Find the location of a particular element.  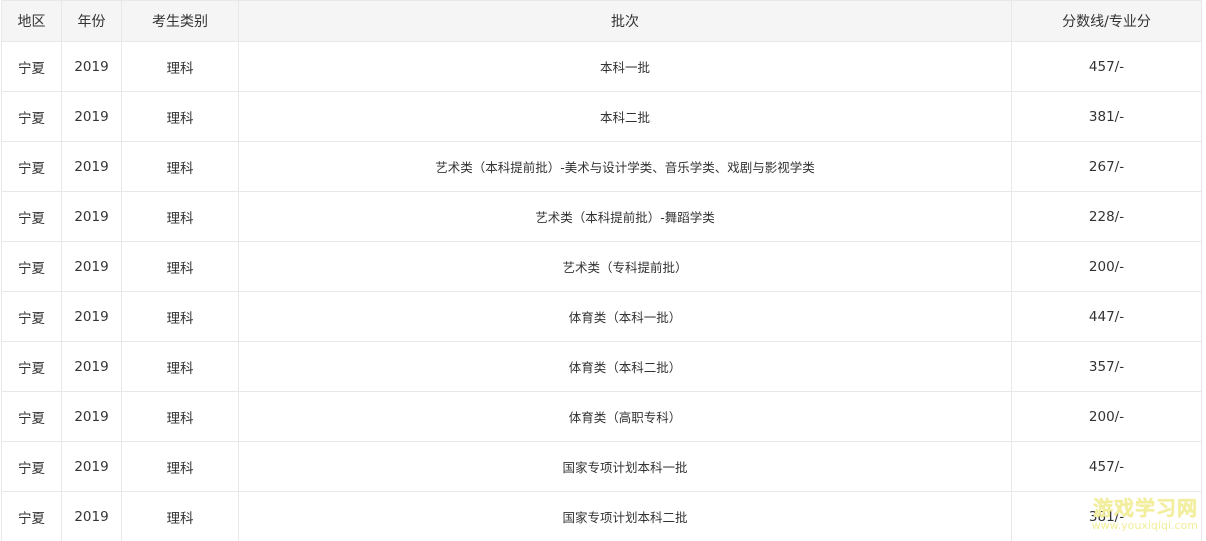

cell-batch: 艺术类（本科提前批）-舞蹈学类 is located at coordinates (625, 216).